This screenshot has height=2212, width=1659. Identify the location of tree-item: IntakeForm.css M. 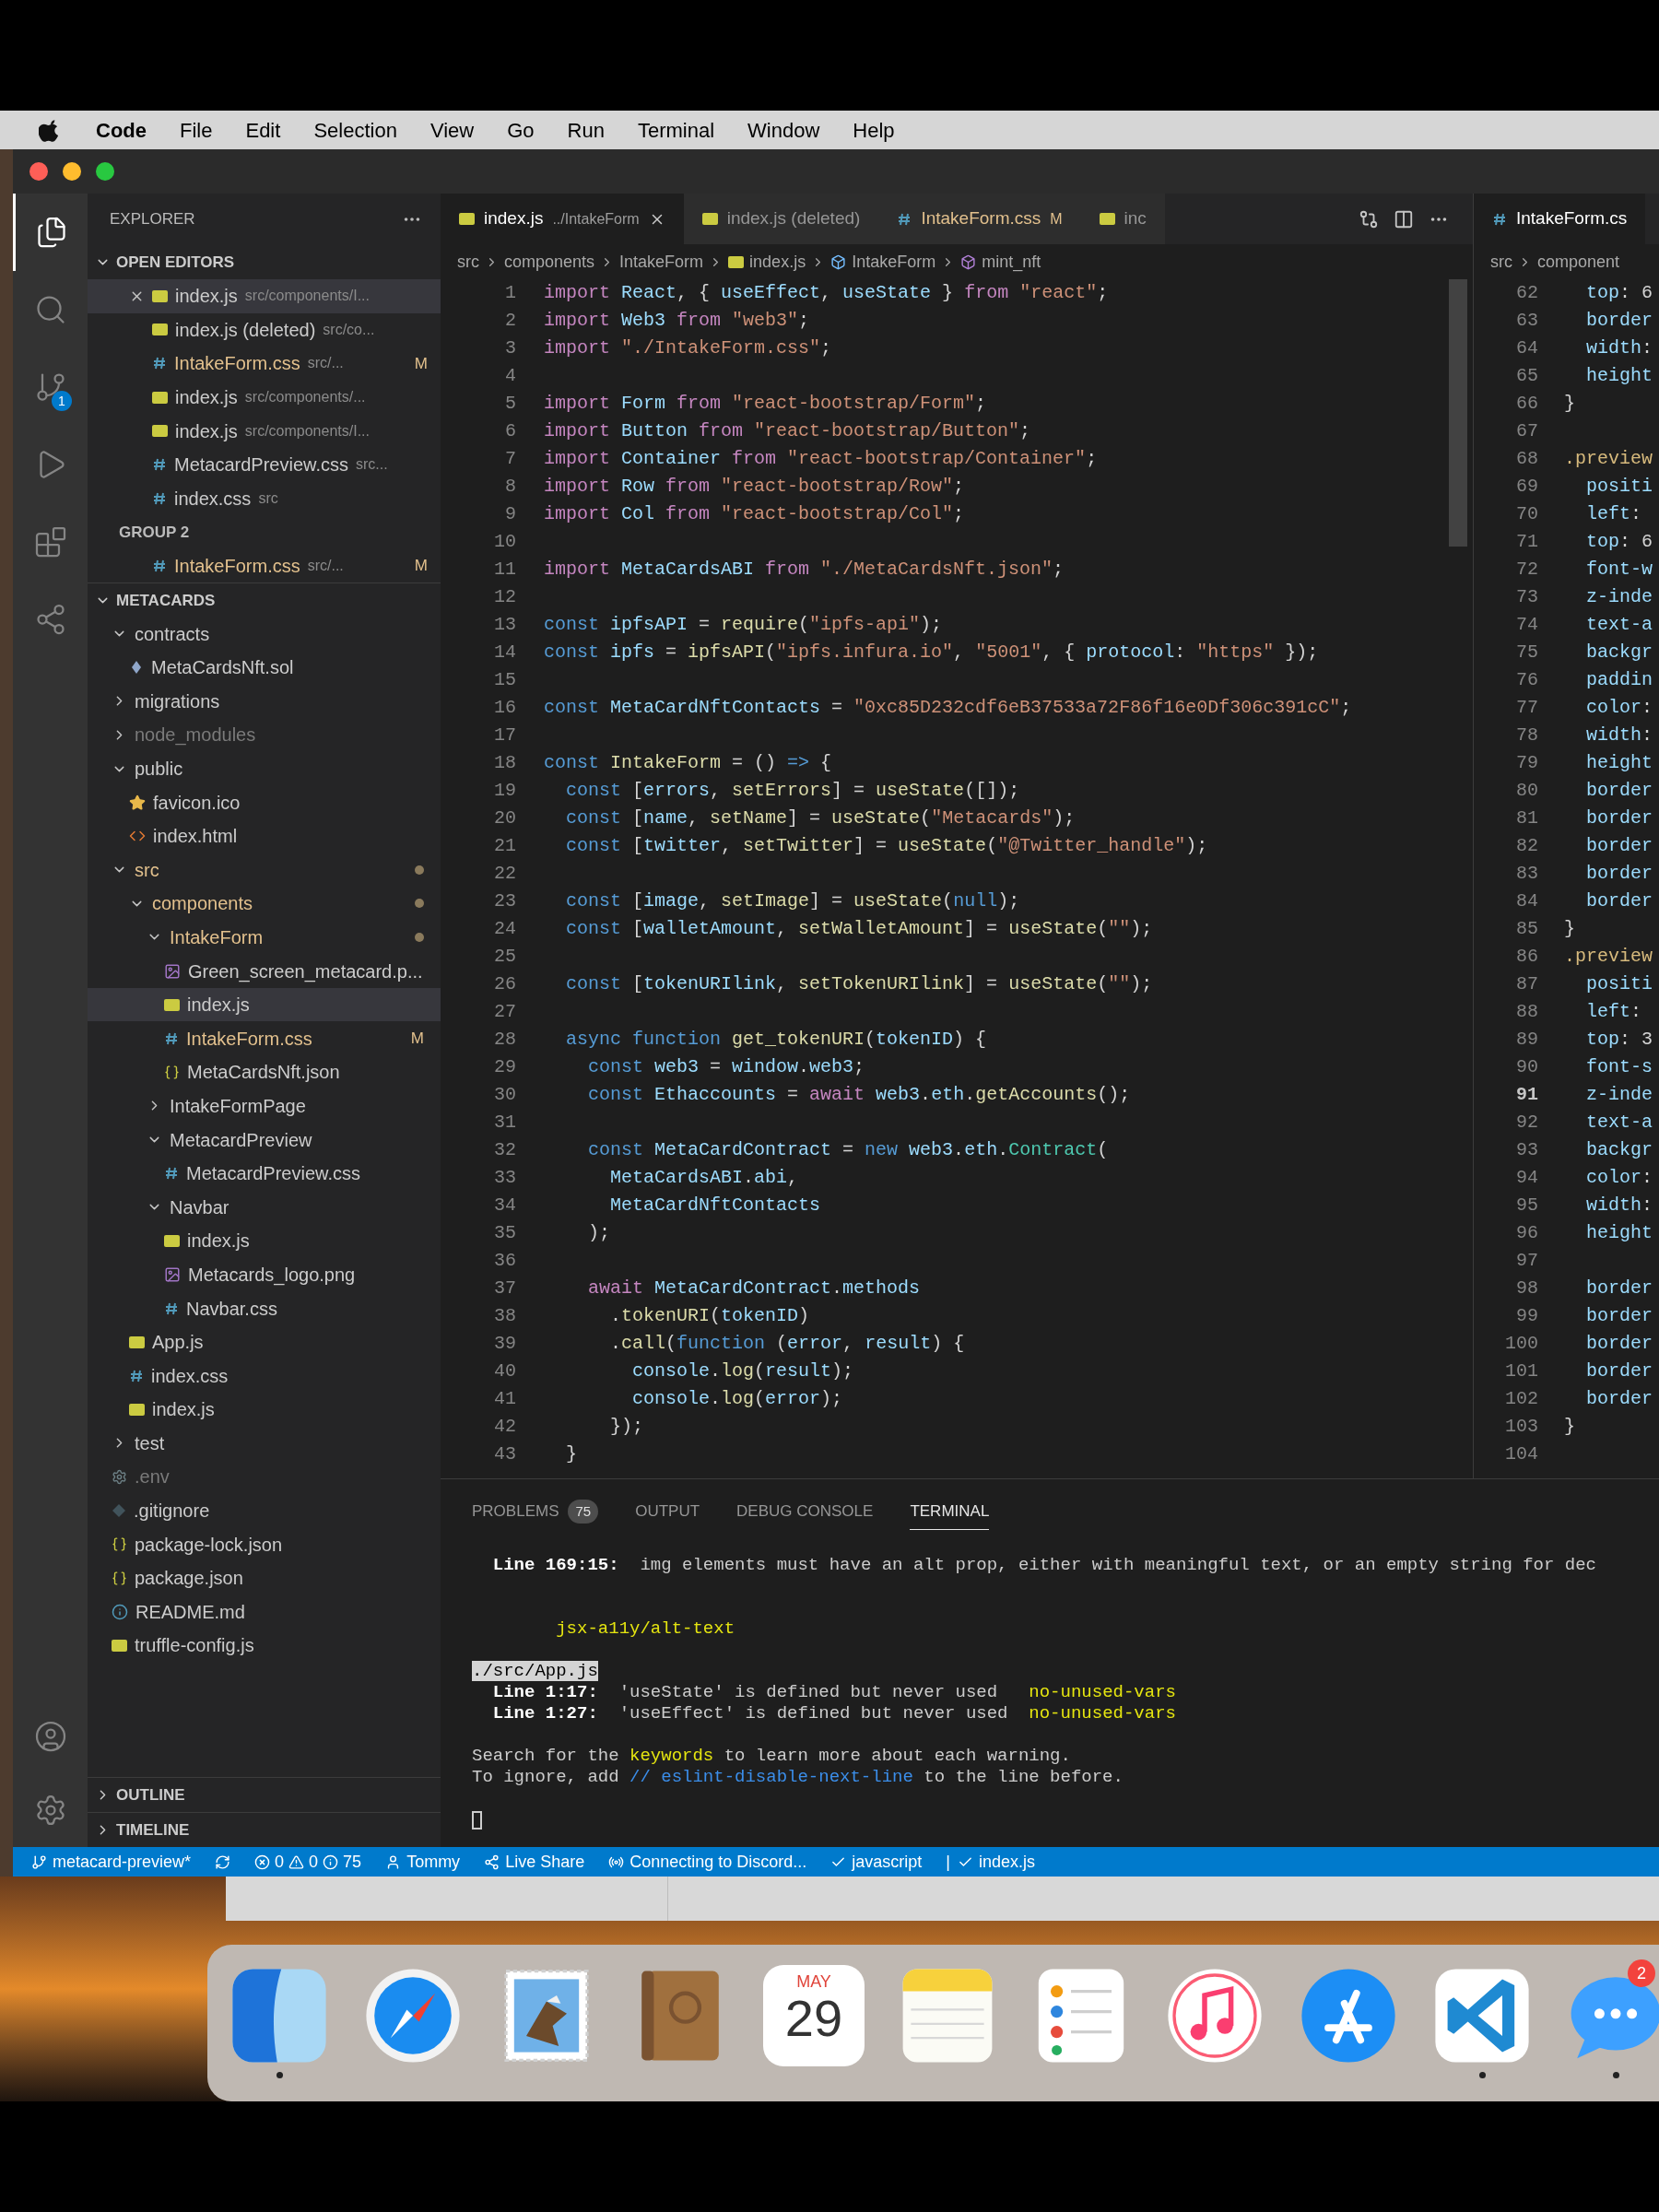
(264, 1038).